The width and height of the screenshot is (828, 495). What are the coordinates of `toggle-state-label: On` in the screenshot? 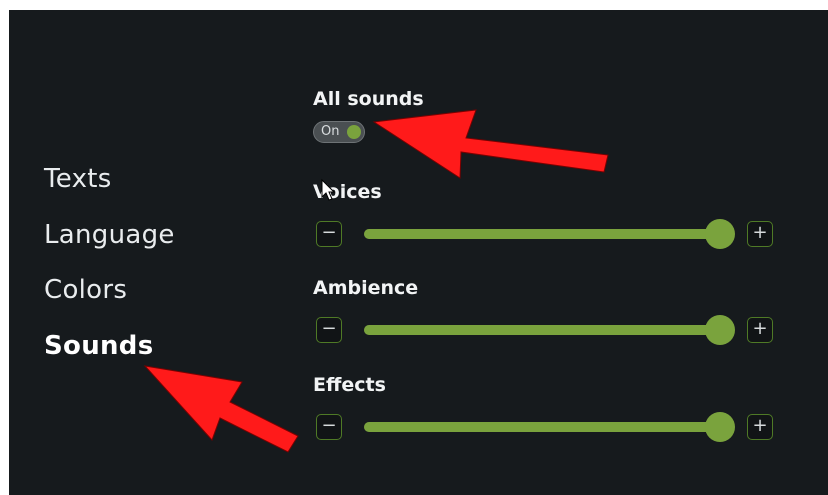 It's located at (330, 131).